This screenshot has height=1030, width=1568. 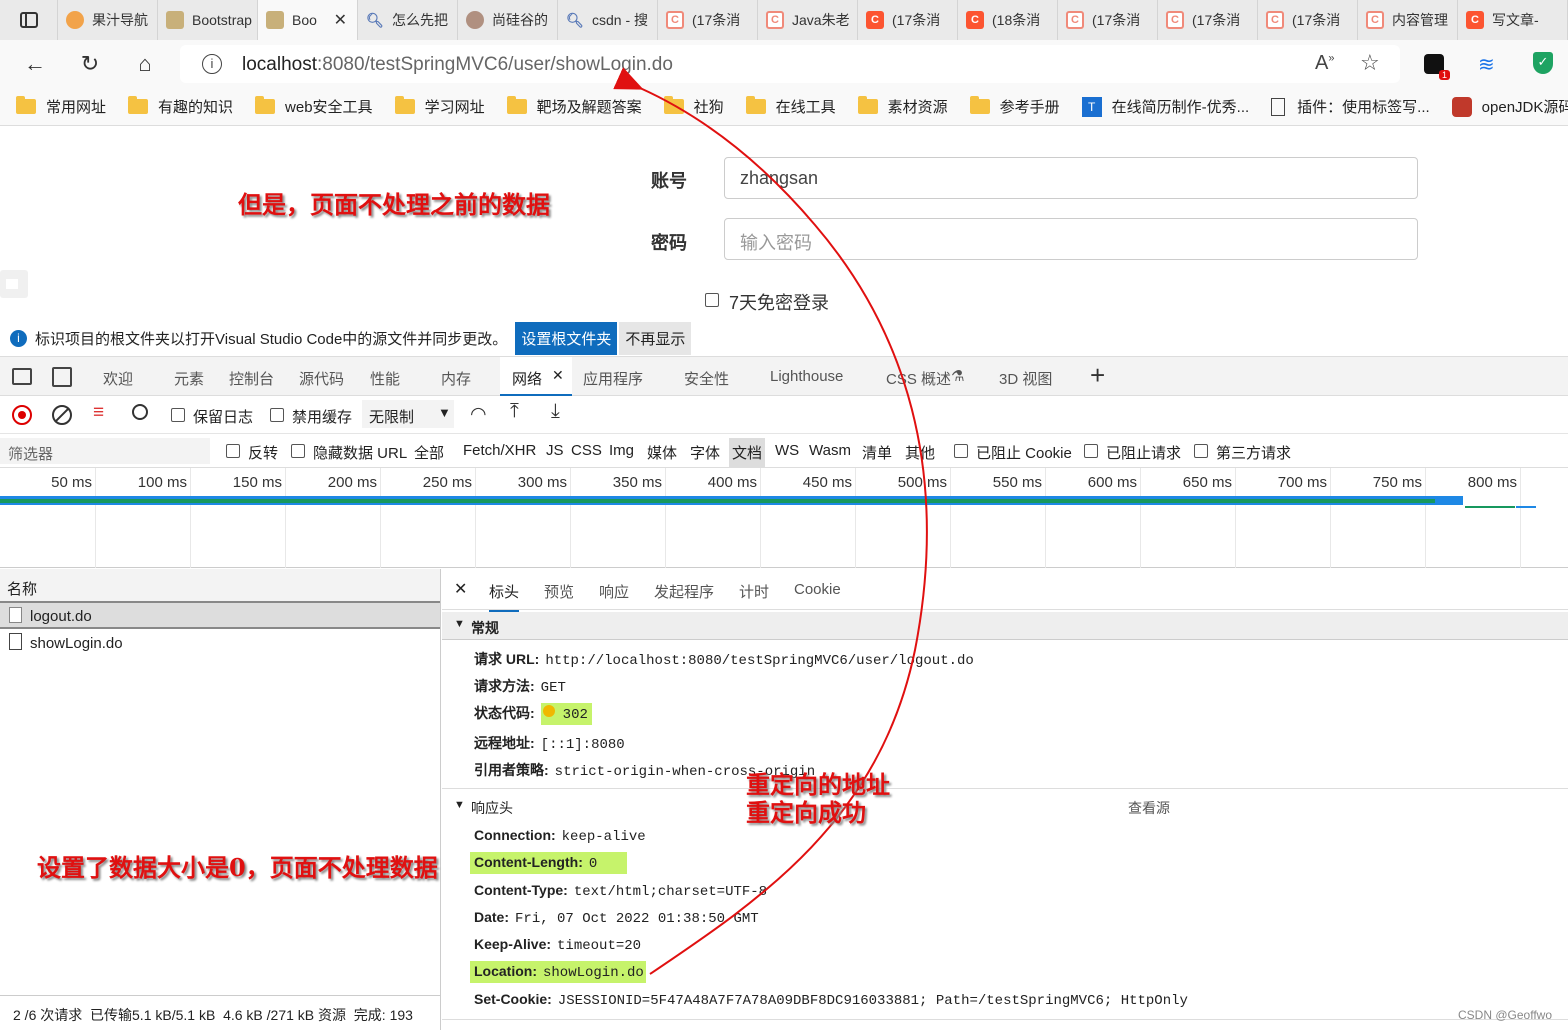 What do you see at coordinates (439, 106) in the screenshot?
I see `bookmark-folder: 学习网址` at bounding box center [439, 106].